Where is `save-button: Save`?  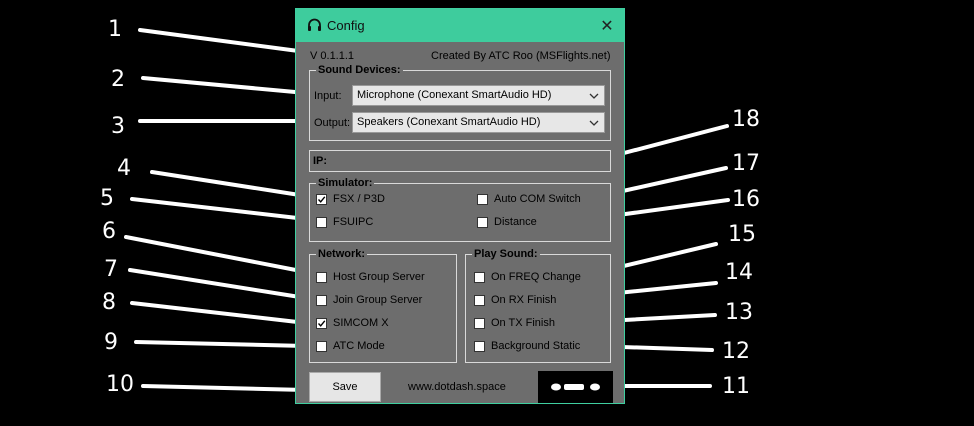
save-button: Save is located at coordinates (345, 387).